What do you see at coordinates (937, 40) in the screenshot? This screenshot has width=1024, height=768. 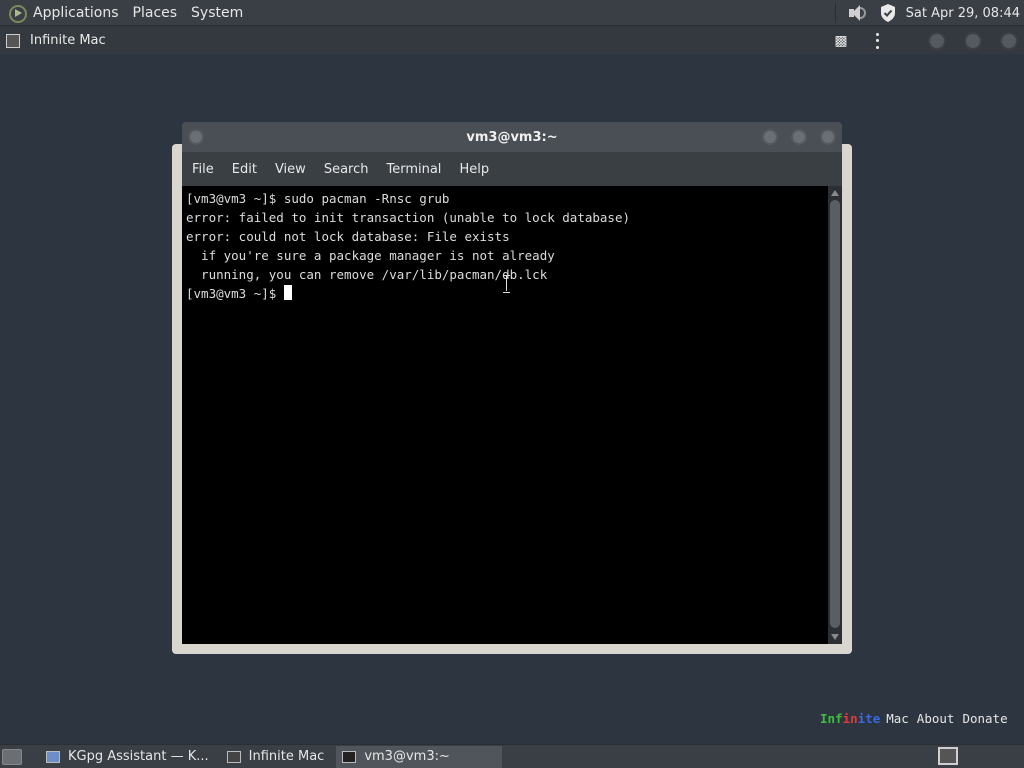 I see `minimize-button` at bounding box center [937, 40].